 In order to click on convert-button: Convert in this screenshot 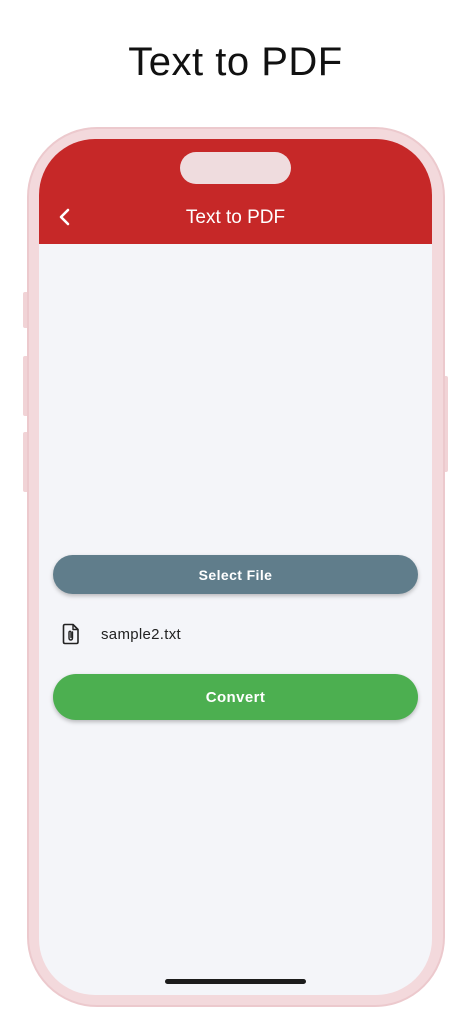, I will do `click(235, 697)`.